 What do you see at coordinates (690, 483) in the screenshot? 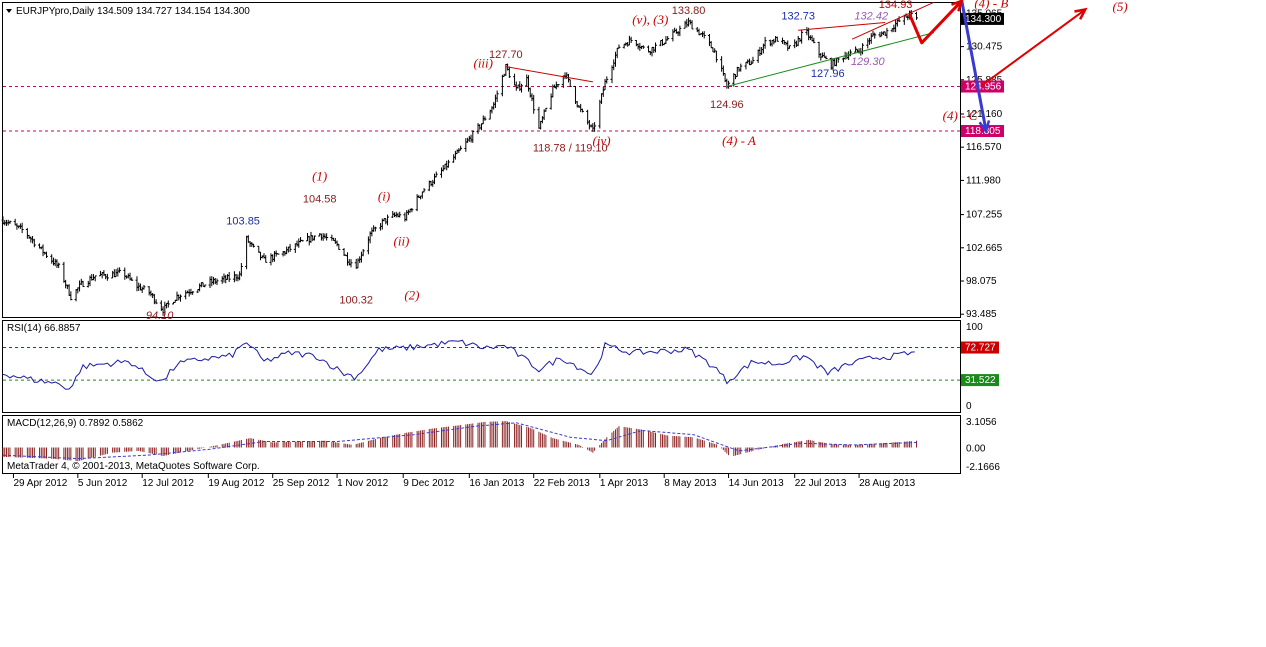
I see `x-tick-label: 8 May 2013` at bounding box center [690, 483].